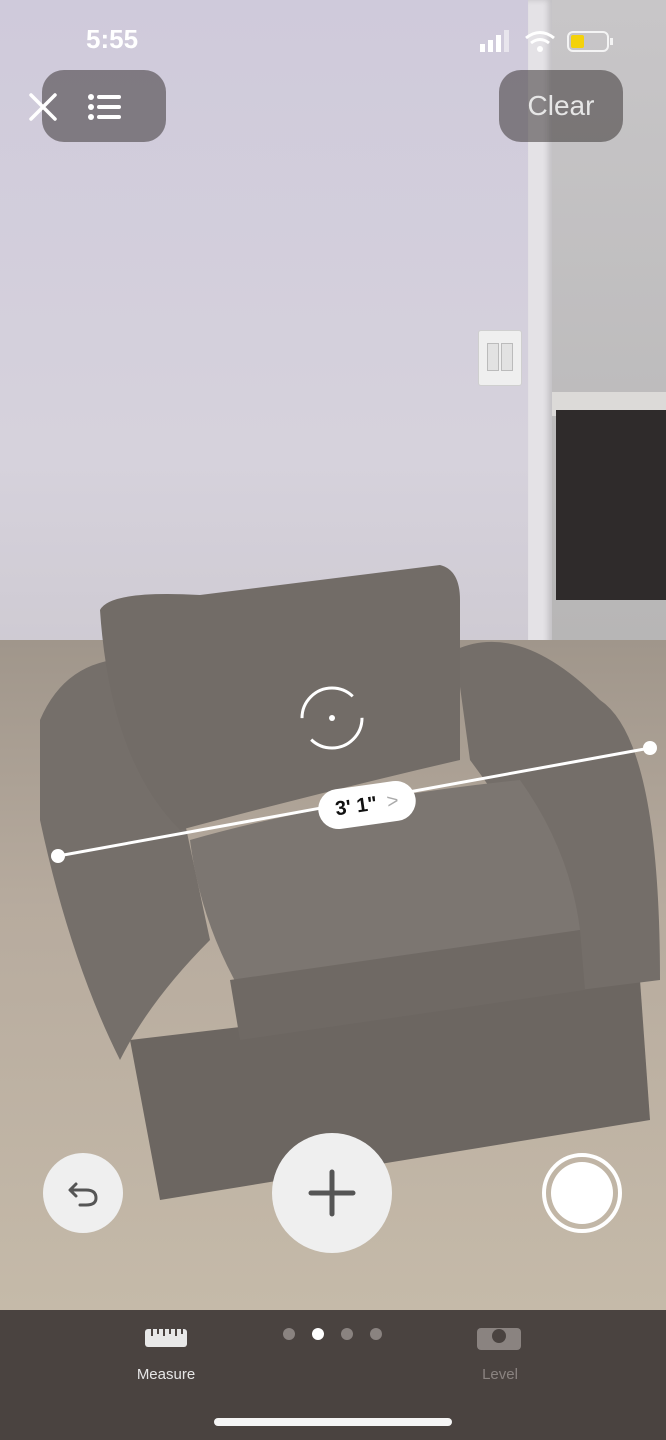 The height and width of the screenshot is (1440, 666). Describe the element at coordinates (166, 1338) in the screenshot. I see `ruler-icon` at that location.